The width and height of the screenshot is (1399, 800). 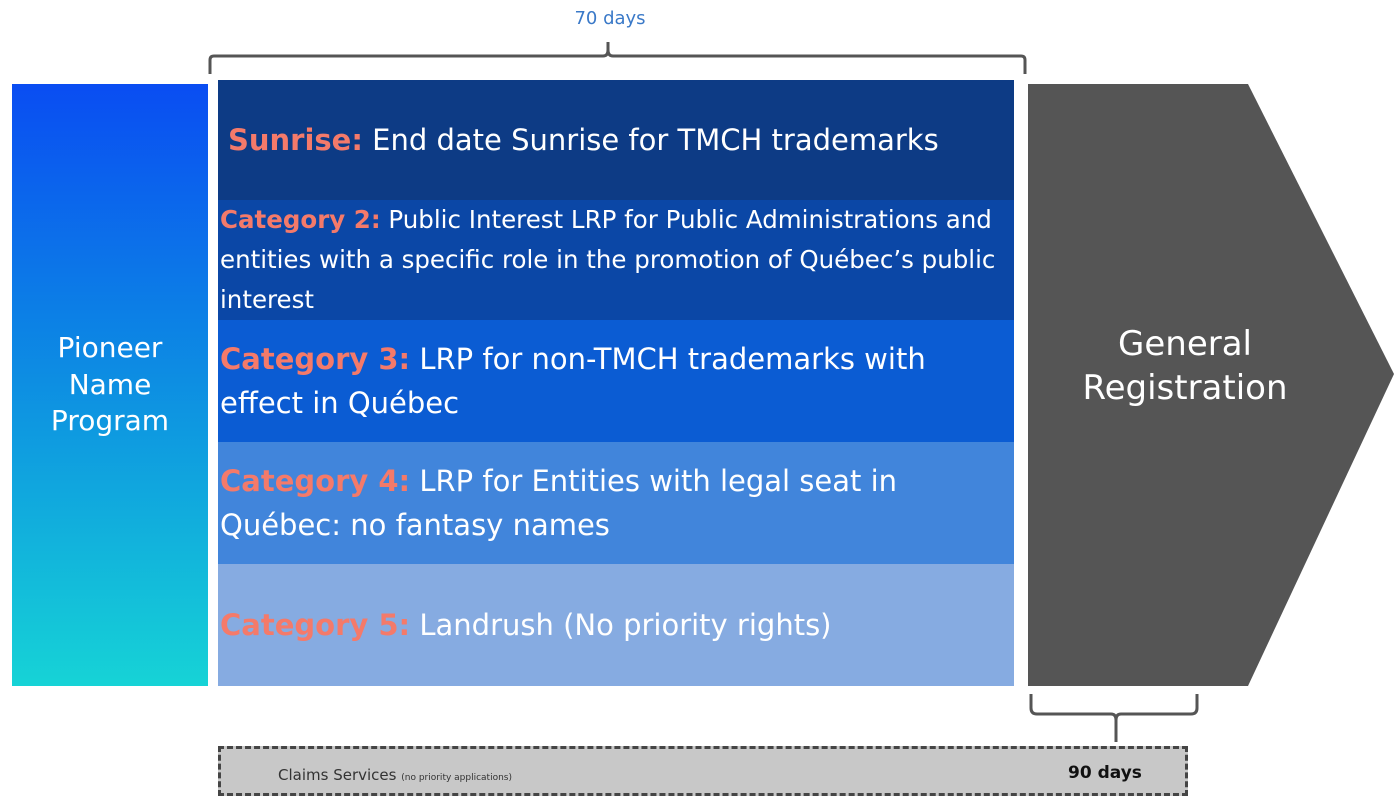 I want to click on pioneer-line-2: Name, so click(x=110, y=384).